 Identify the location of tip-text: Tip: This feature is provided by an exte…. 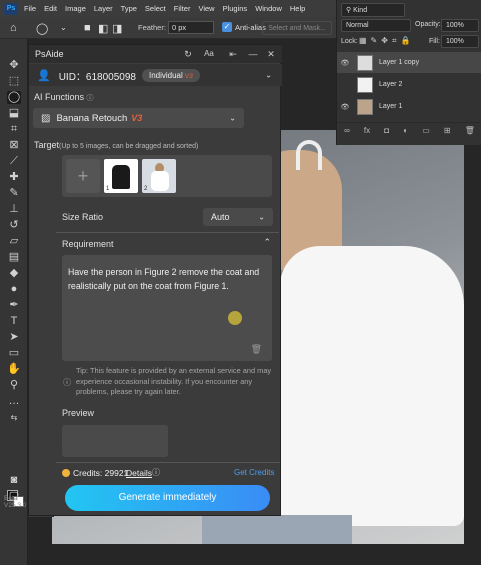
(174, 381).